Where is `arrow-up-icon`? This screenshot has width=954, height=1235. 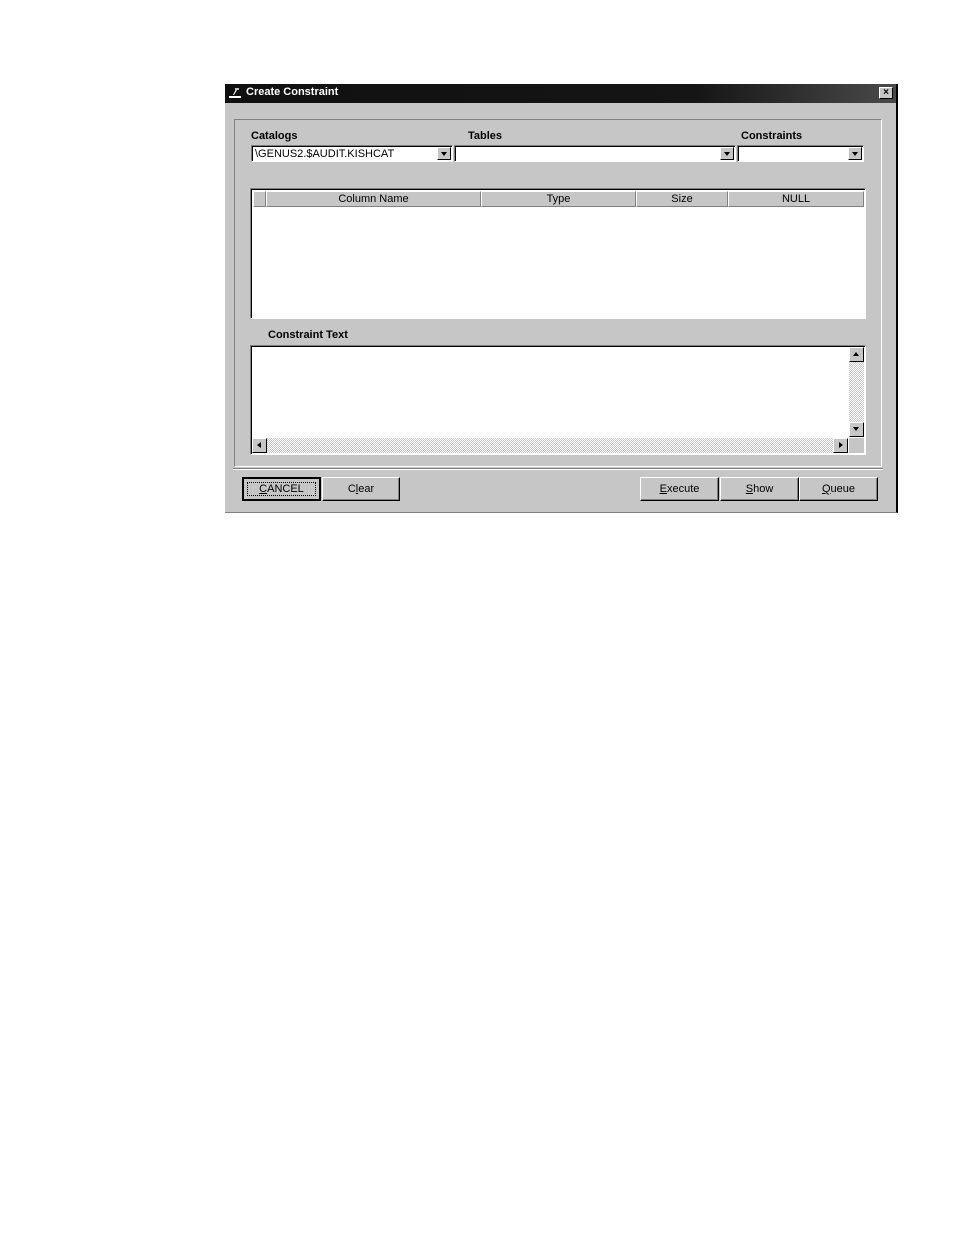 arrow-up-icon is located at coordinates (856, 354).